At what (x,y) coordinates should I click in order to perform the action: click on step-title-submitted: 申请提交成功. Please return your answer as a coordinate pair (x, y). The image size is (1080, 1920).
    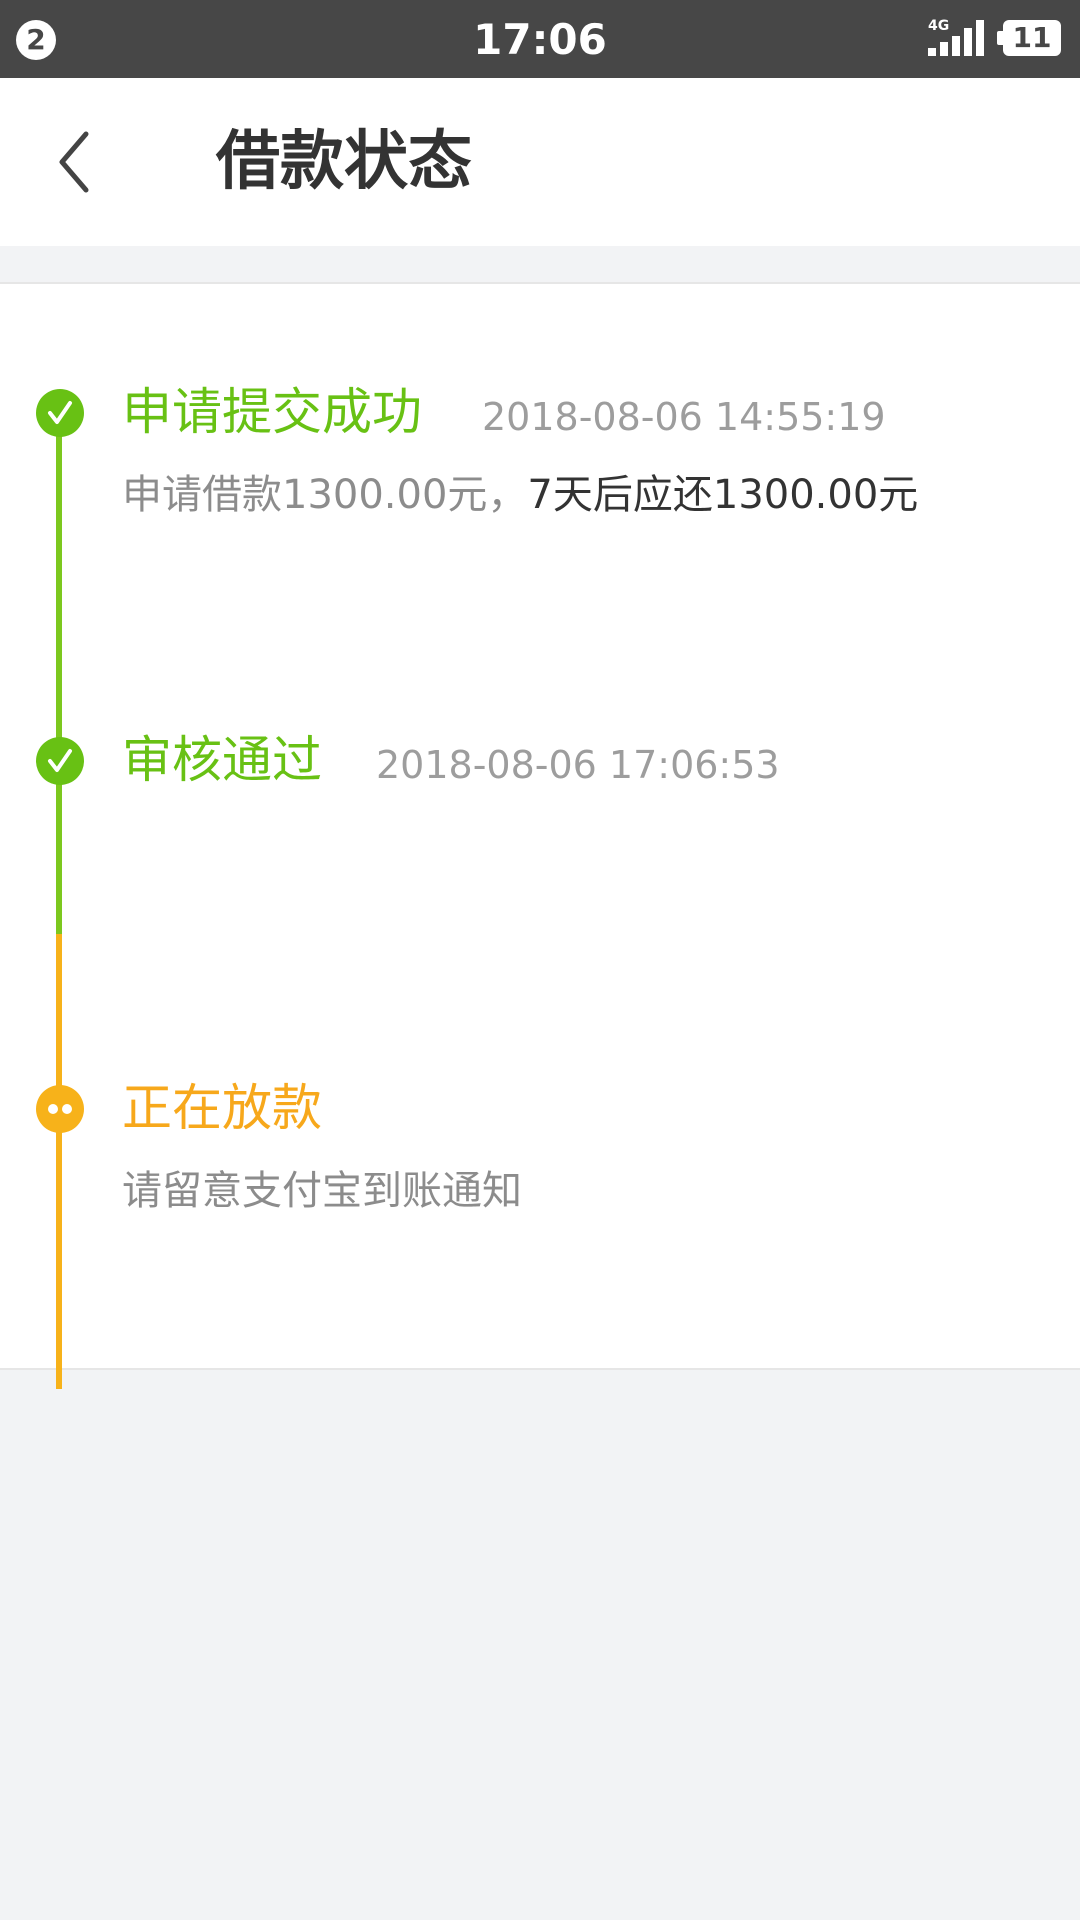
    Looking at the image, I should click on (272, 412).